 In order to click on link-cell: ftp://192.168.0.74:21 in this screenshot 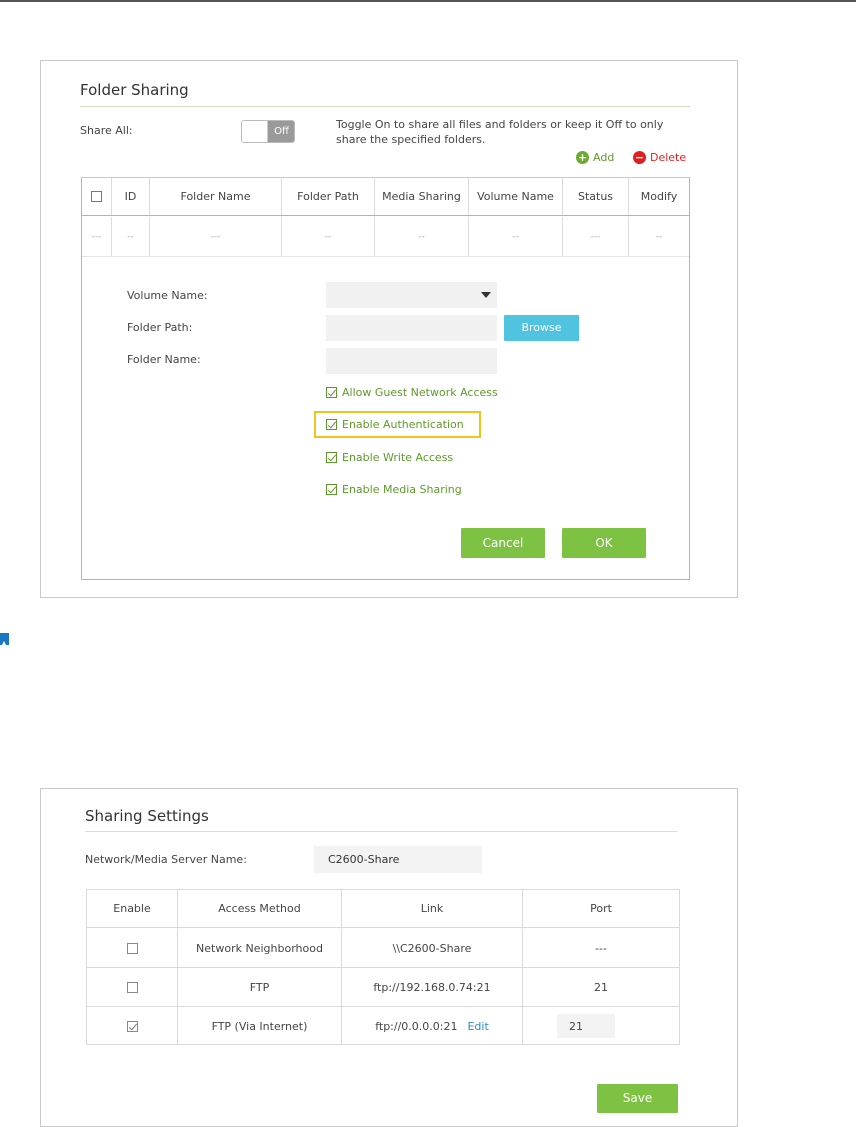, I will do `click(432, 987)`.